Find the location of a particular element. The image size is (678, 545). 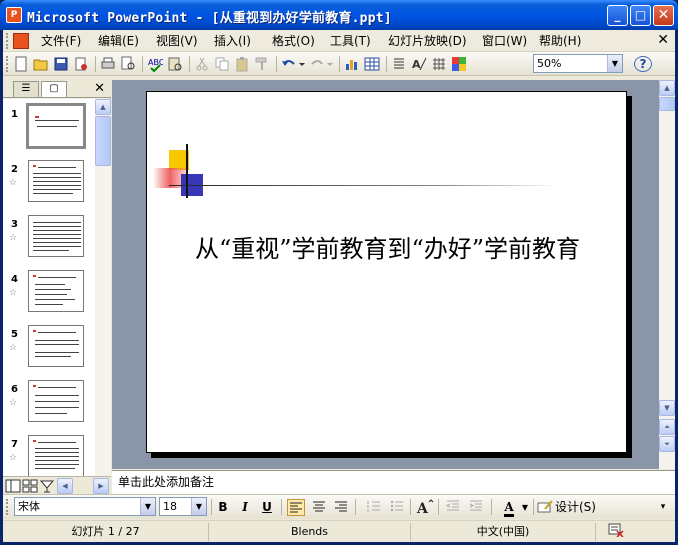

research-icon is located at coordinates (175, 64).